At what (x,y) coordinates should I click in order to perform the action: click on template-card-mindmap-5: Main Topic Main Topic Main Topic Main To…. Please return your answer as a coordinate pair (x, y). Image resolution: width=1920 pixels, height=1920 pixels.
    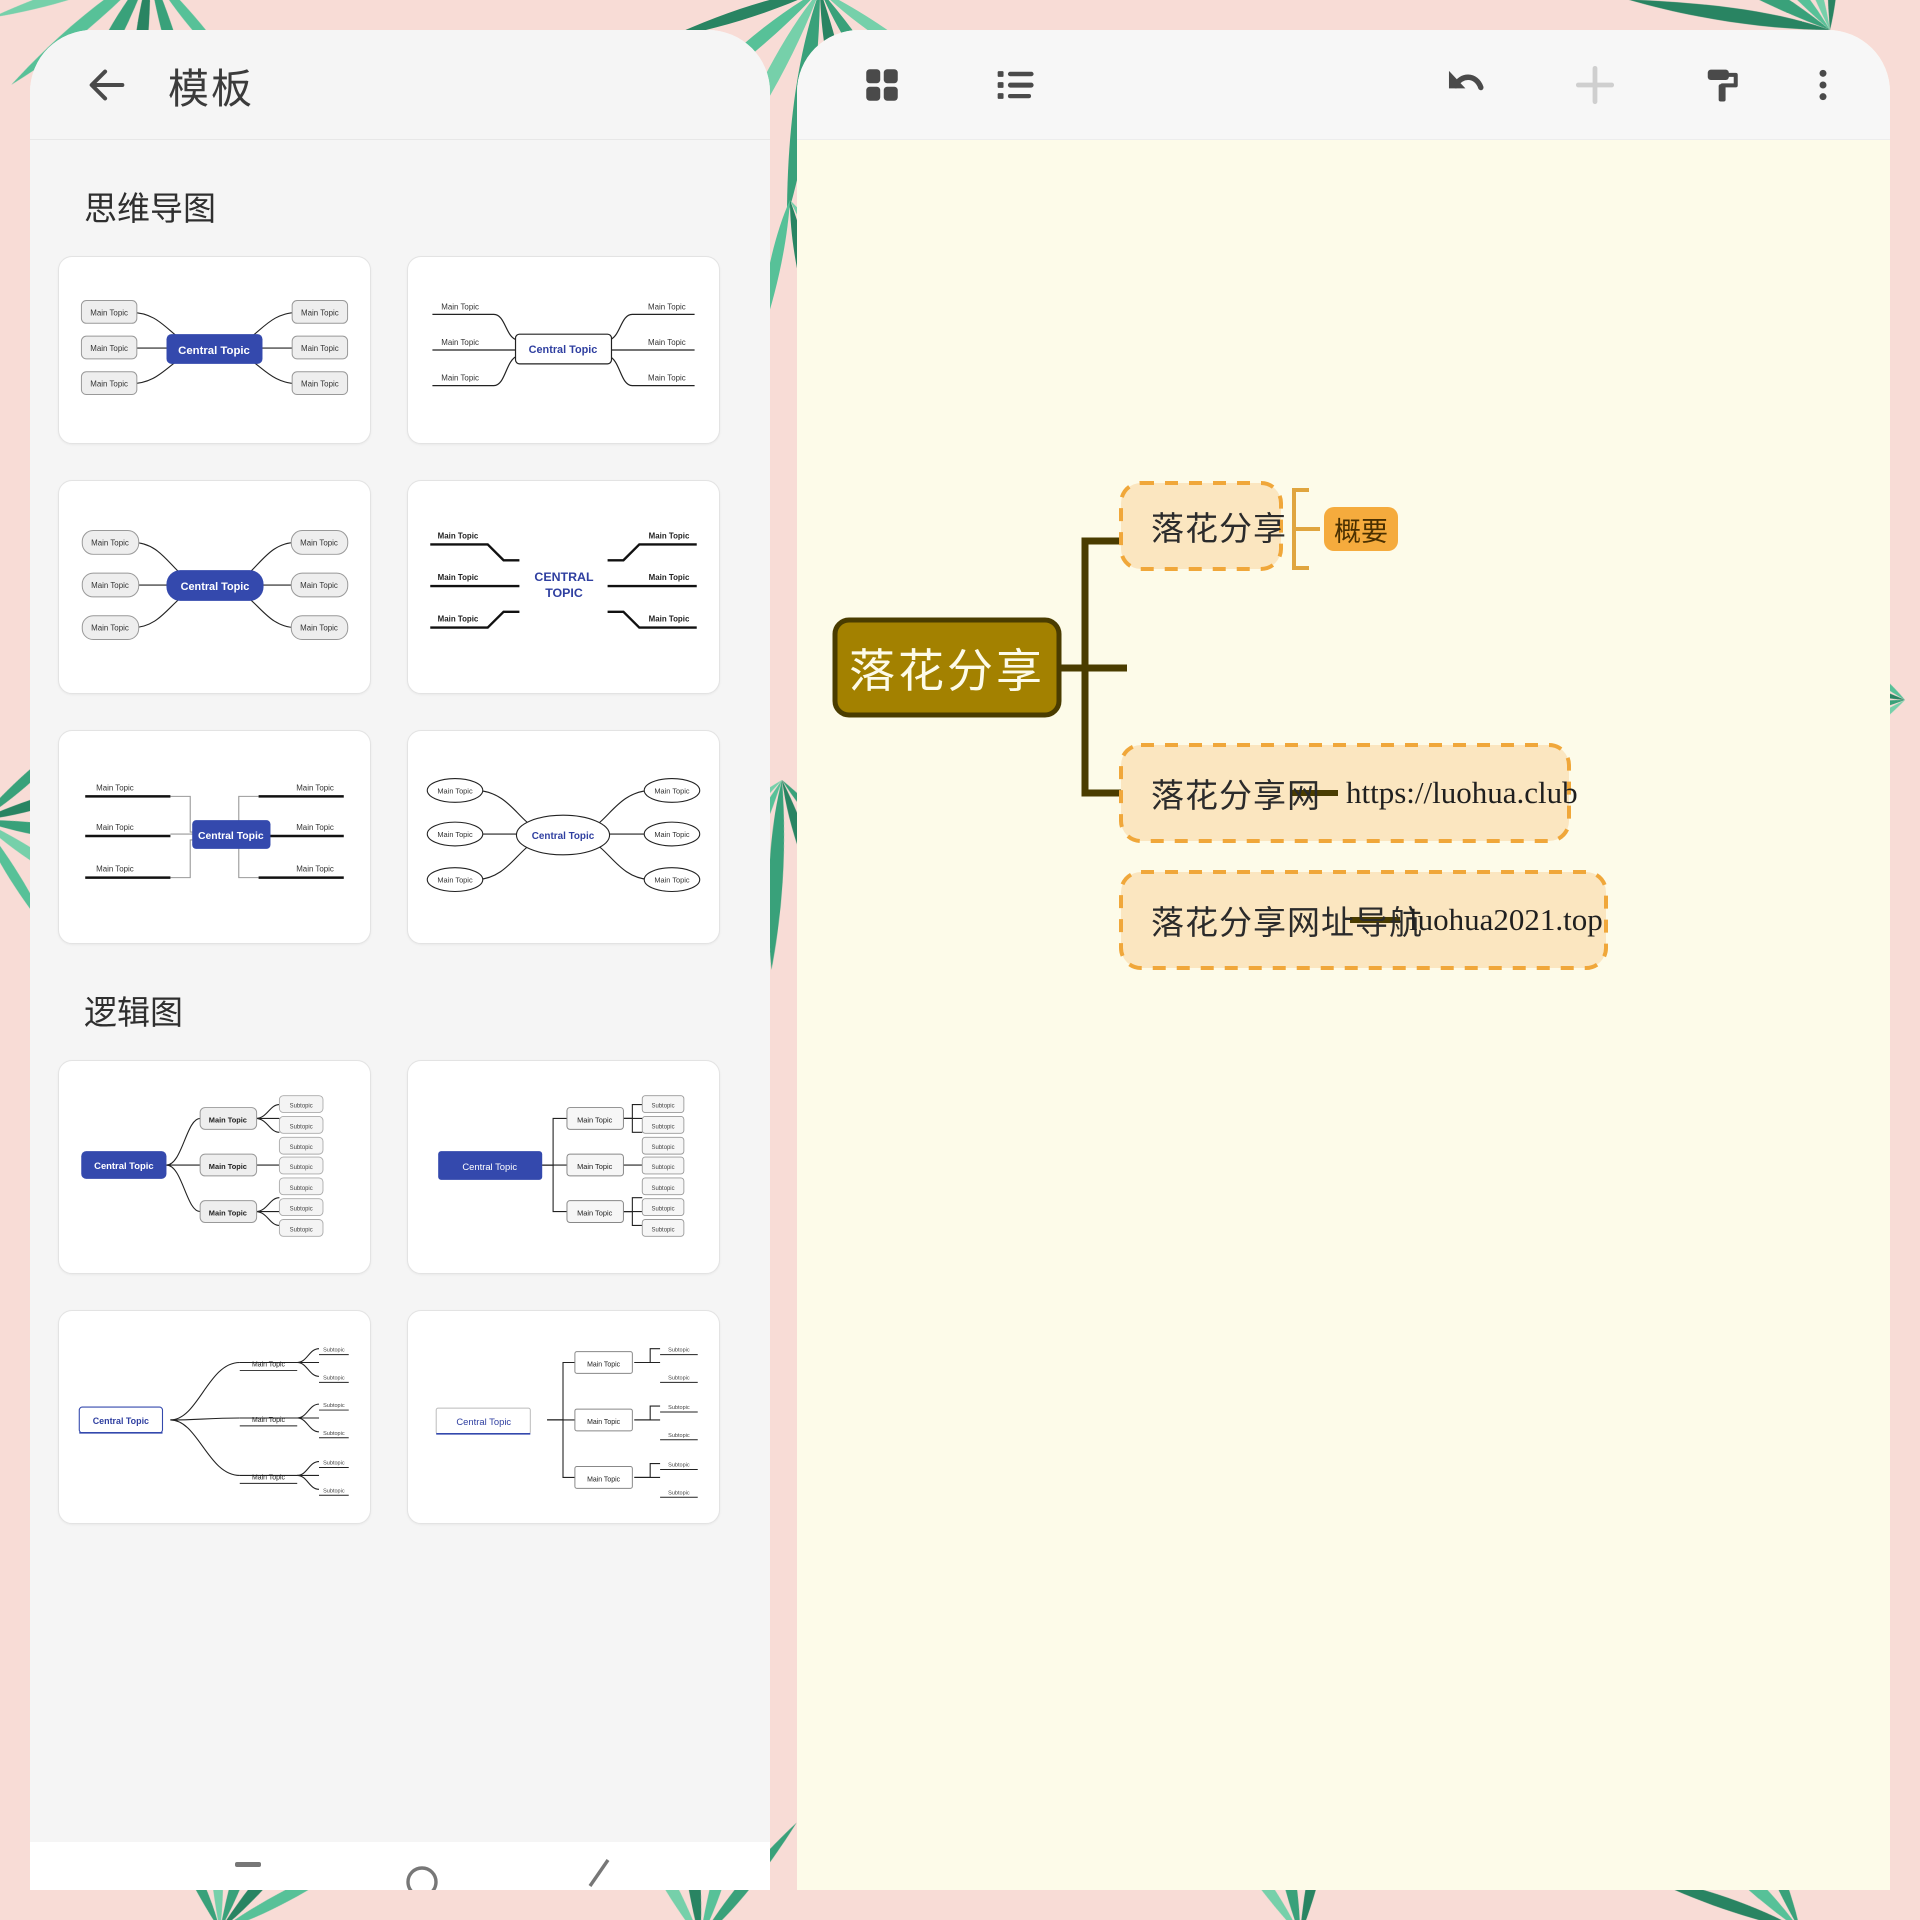
    Looking at the image, I should click on (214, 837).